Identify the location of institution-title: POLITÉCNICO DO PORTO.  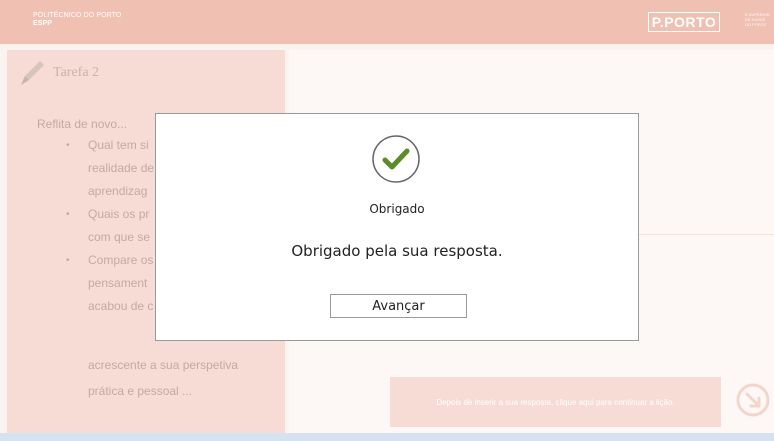
(77, 15).